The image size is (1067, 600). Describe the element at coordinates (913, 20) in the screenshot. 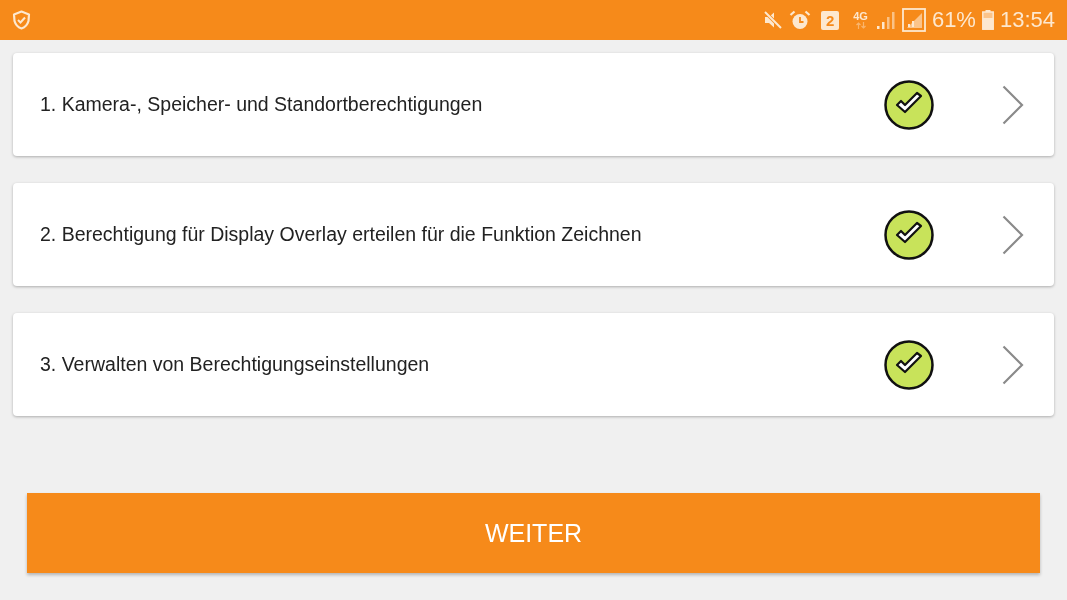

I see `signal-strength-icon` at that location.